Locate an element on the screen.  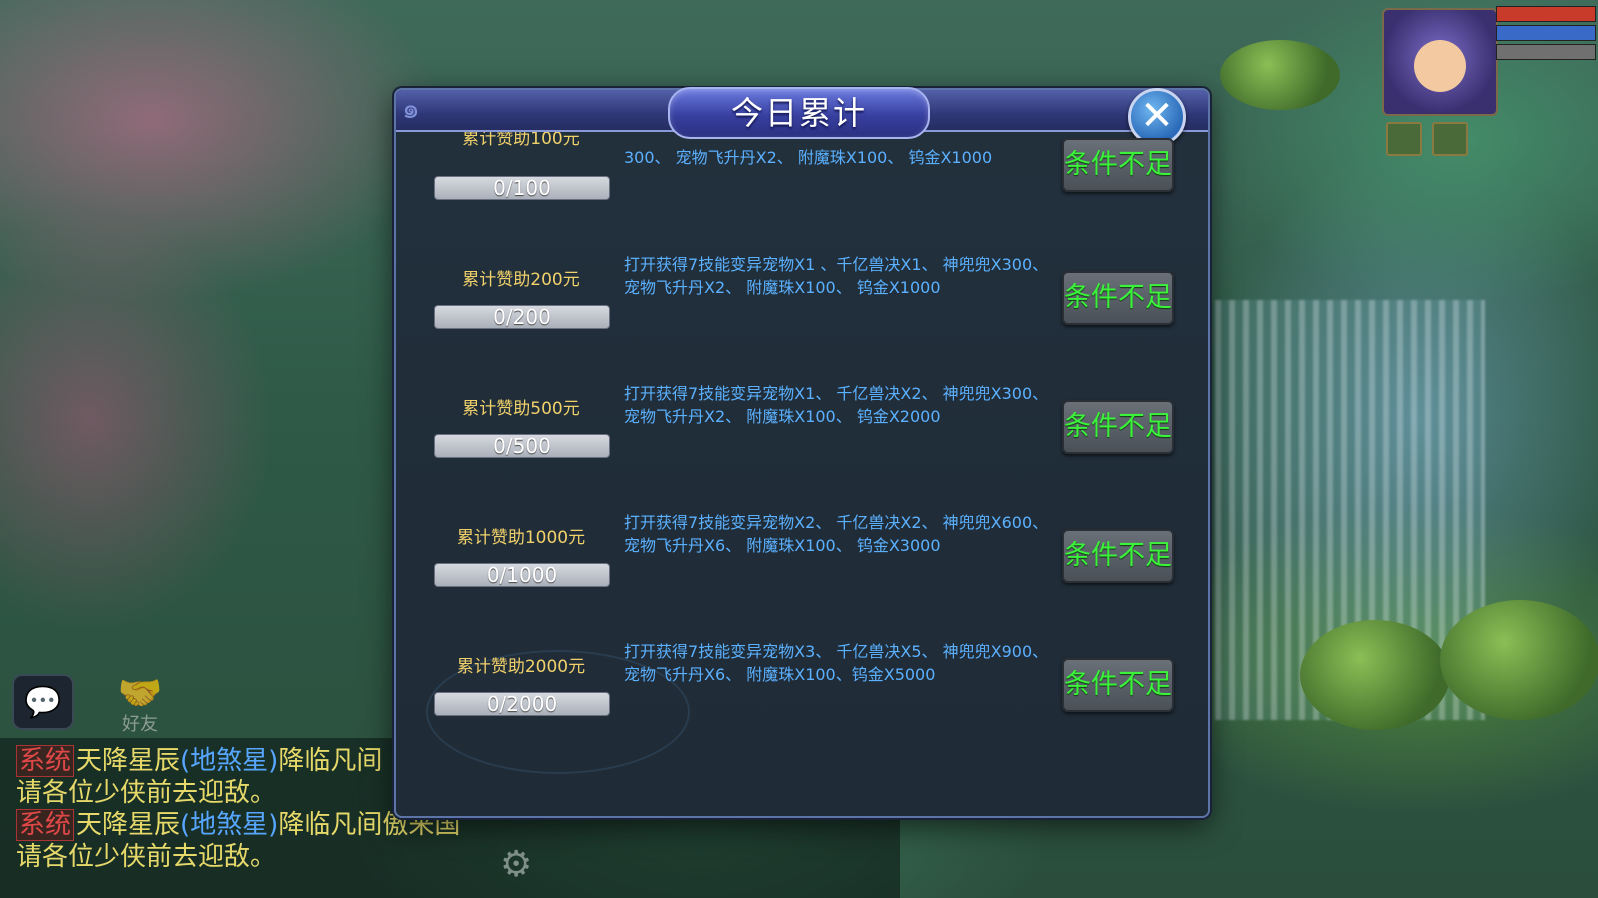
mp-bar is located at coordinates (1546, 33).